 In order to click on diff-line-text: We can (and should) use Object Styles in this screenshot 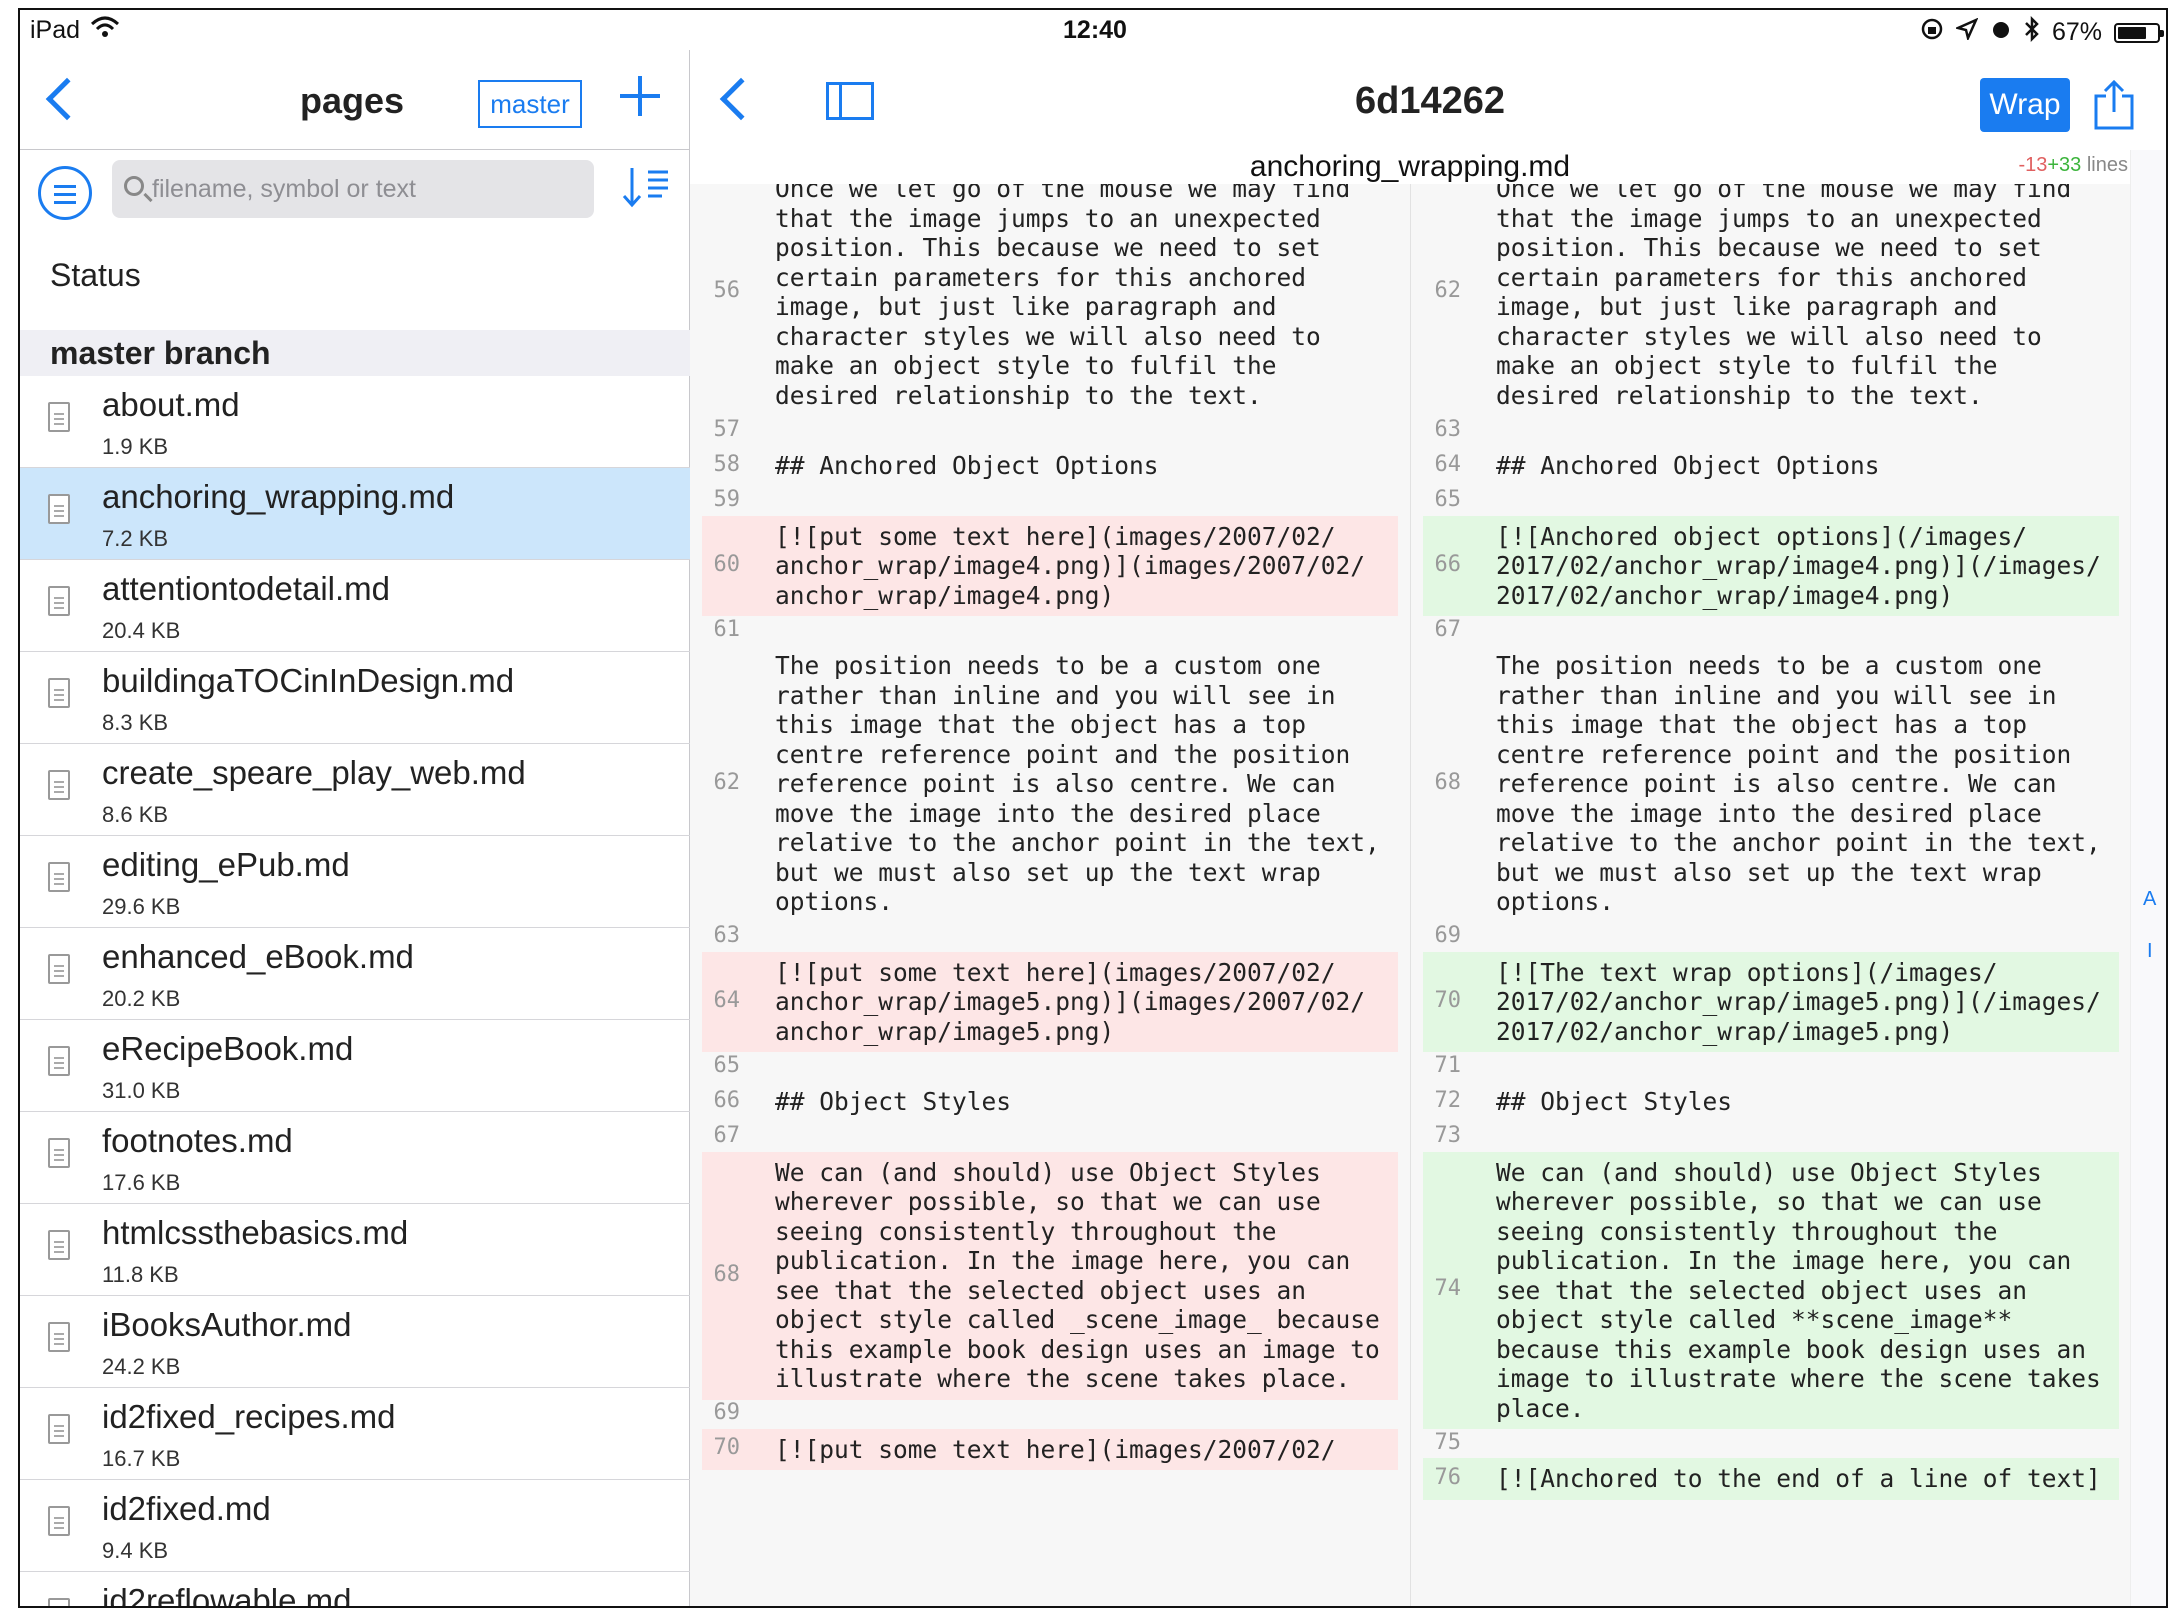, I will do `click(1769, 1172)`.